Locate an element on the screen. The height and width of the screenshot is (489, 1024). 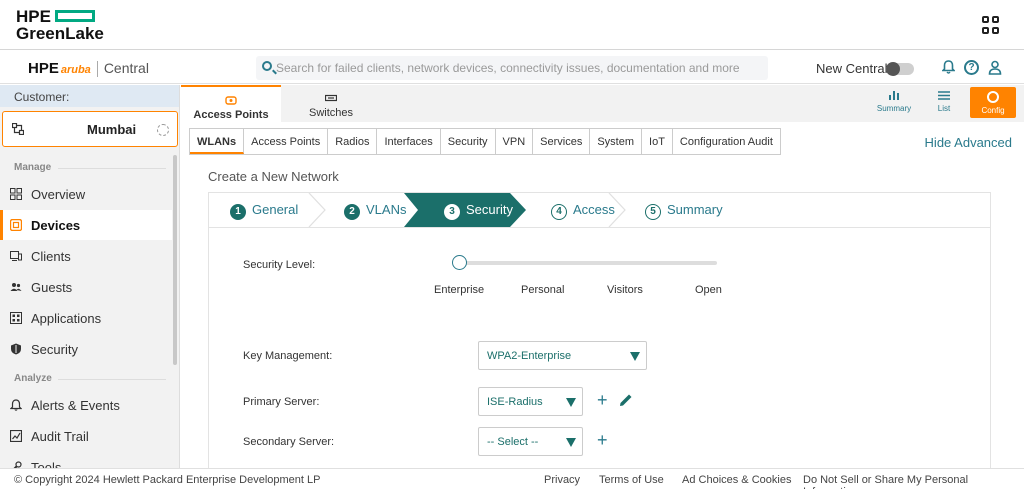
clients-icon is located at coordinates (16, 256).